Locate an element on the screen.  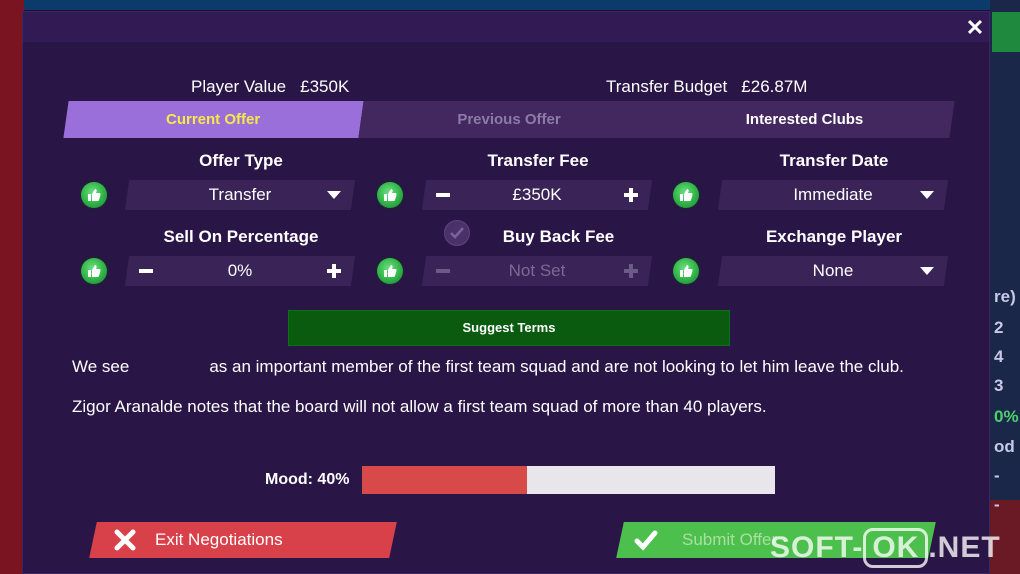
background-text: od is located at coordinates (1004, 446).